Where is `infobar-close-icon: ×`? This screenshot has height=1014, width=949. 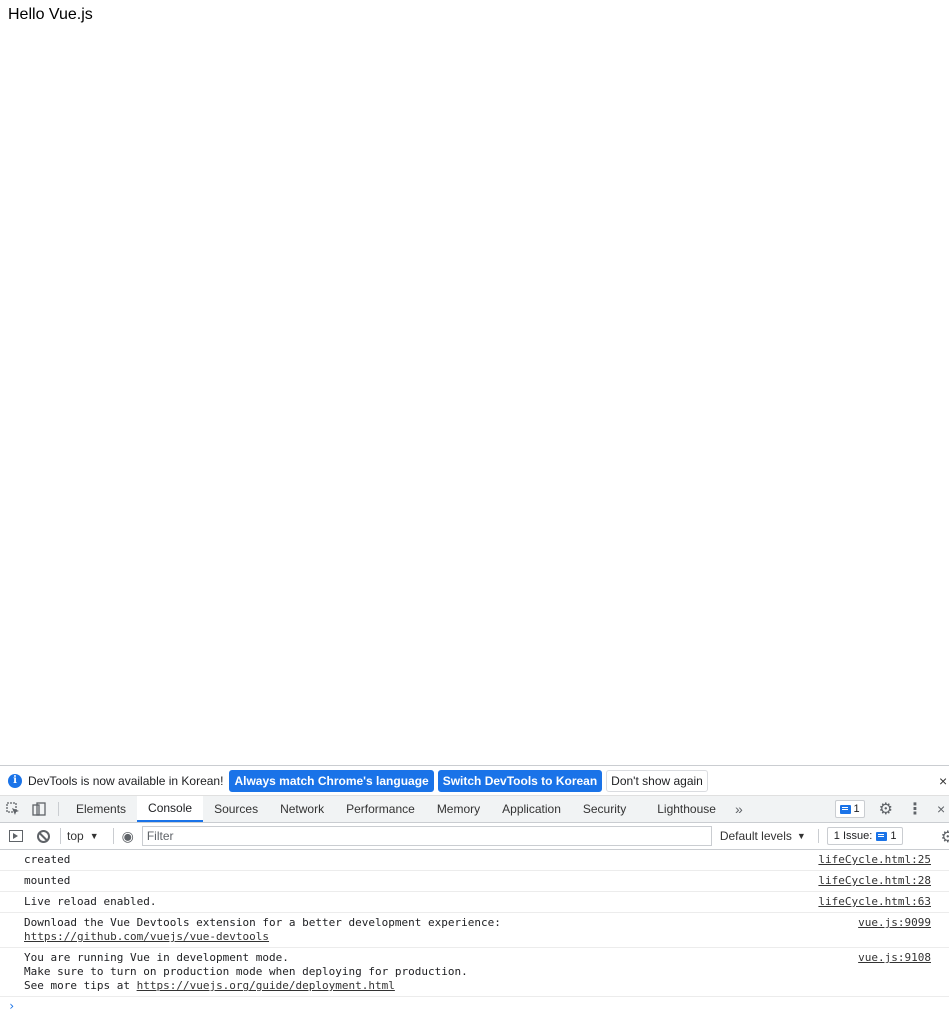 infobar-close-icon: × is located at coordinates (944, 781).